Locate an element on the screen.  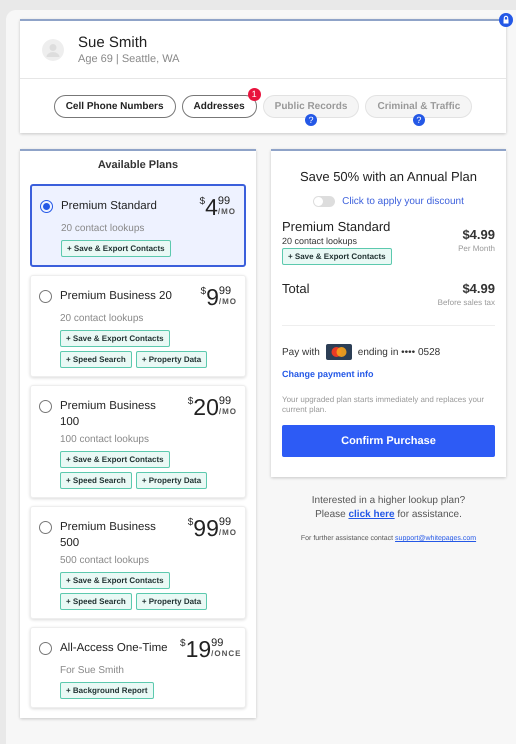
plan-name: Premium Business 500 is located at coordinates (108, 535).